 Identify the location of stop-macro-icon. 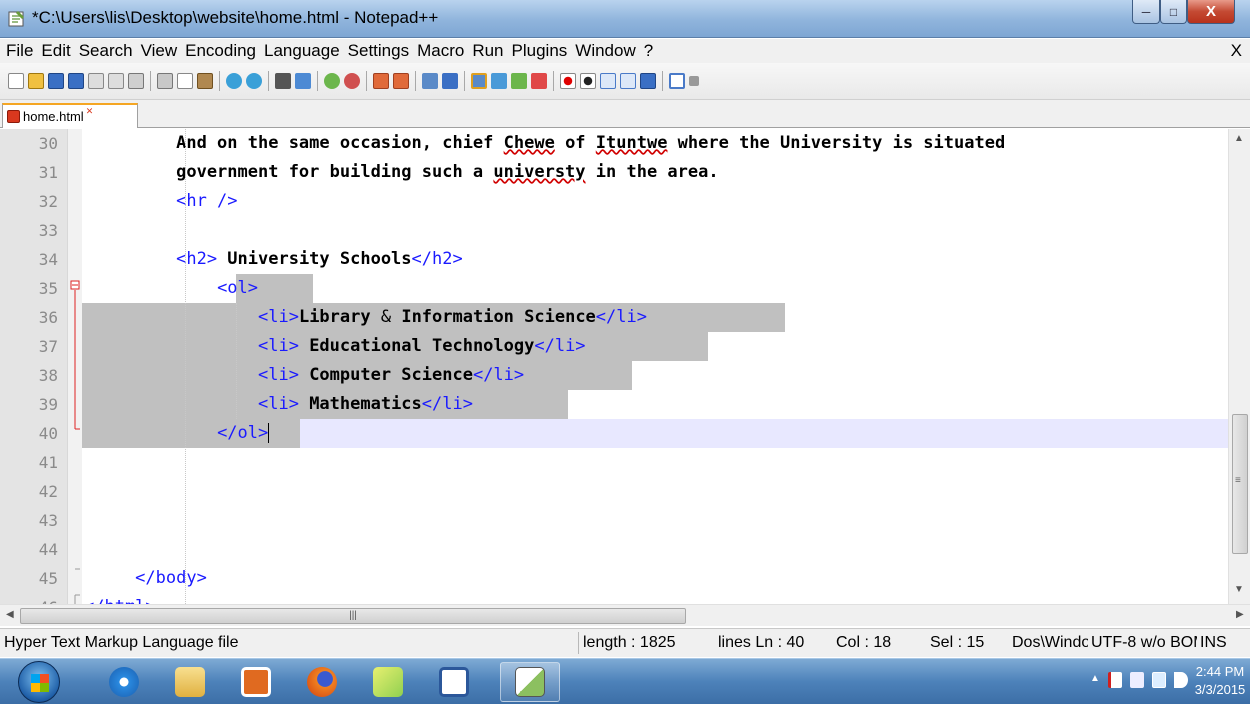
(588, 81).